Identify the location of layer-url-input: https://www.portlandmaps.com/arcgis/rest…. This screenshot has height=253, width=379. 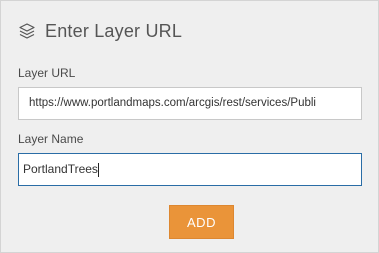
(190, 103).